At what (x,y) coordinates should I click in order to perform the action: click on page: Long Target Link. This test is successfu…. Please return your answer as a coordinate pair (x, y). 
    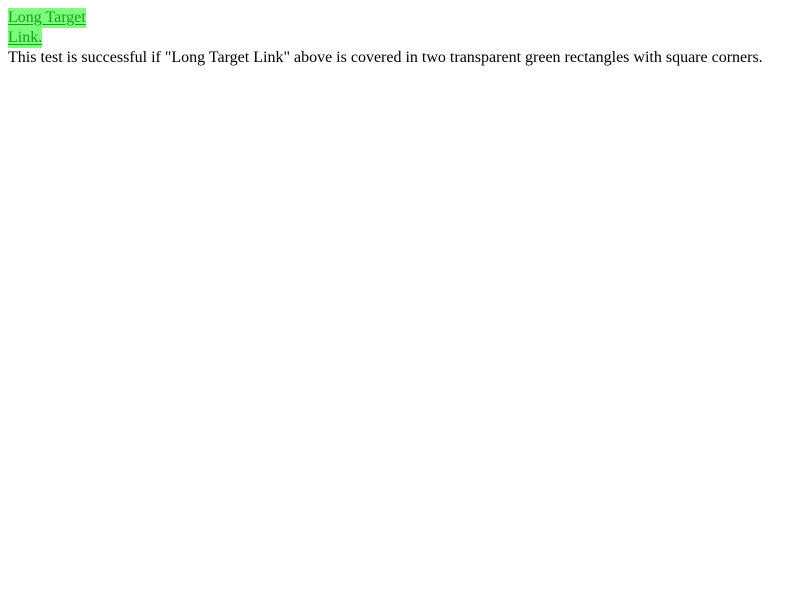
    Looking at the image, I should click on (400, 34).